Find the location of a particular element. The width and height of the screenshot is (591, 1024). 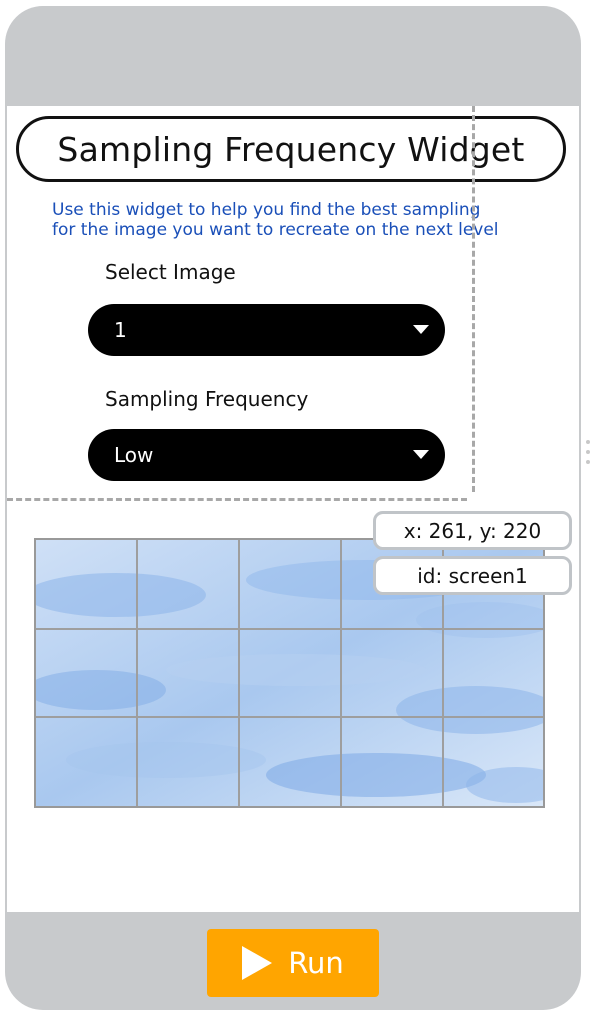

title-box: Sampling Frequency Widget is located at coordinates (291, 149).